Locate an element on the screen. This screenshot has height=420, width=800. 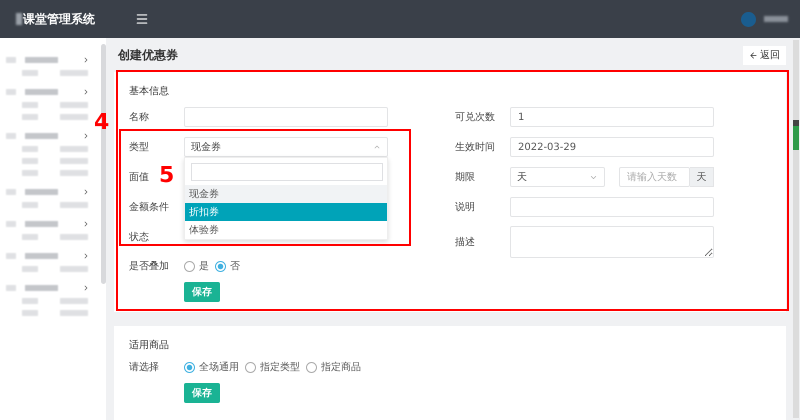
radio-option: 全场通用 is located at coordinates (211, 367).